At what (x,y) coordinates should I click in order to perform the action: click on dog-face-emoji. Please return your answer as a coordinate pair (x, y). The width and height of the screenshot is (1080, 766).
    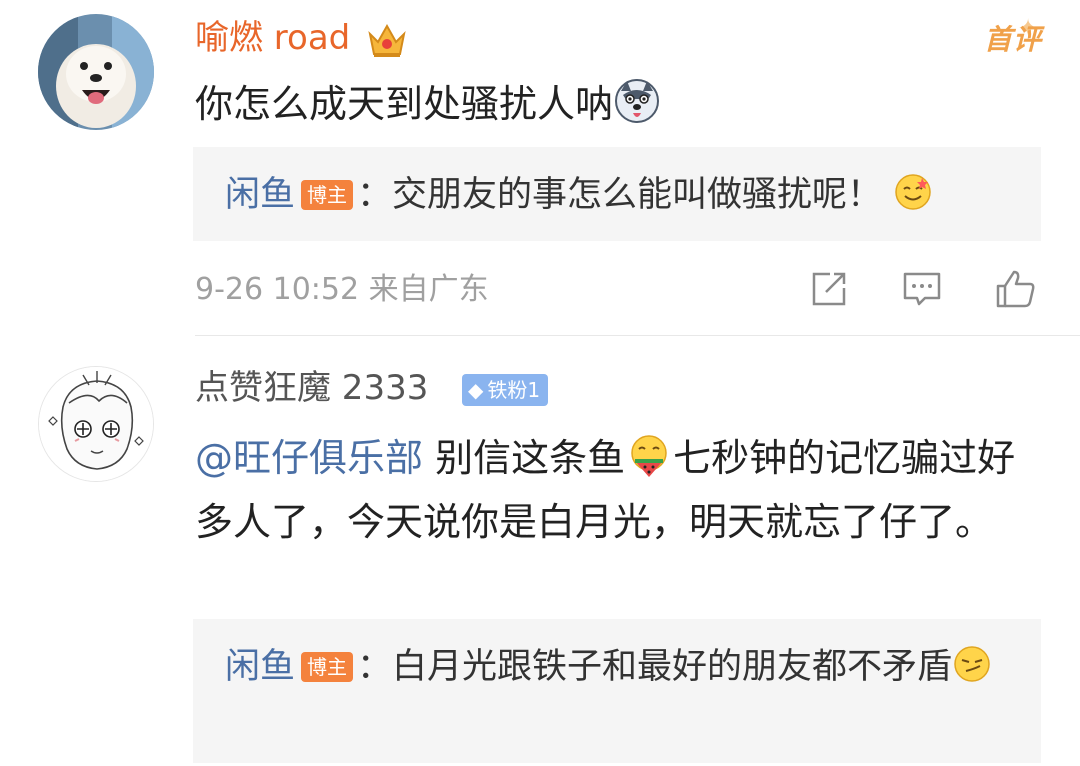
    Looking at the image, I should click on (637, 101).